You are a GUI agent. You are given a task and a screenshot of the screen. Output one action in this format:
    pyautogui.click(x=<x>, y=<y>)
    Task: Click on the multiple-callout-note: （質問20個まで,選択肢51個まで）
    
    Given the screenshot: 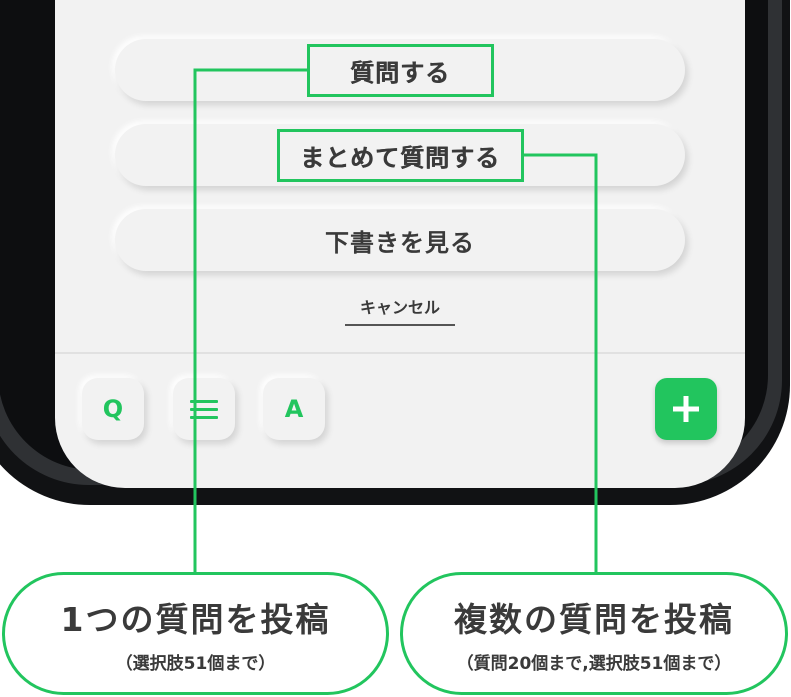 What is the action you would take?
    pyautogui.click(x=594, y=664)
    